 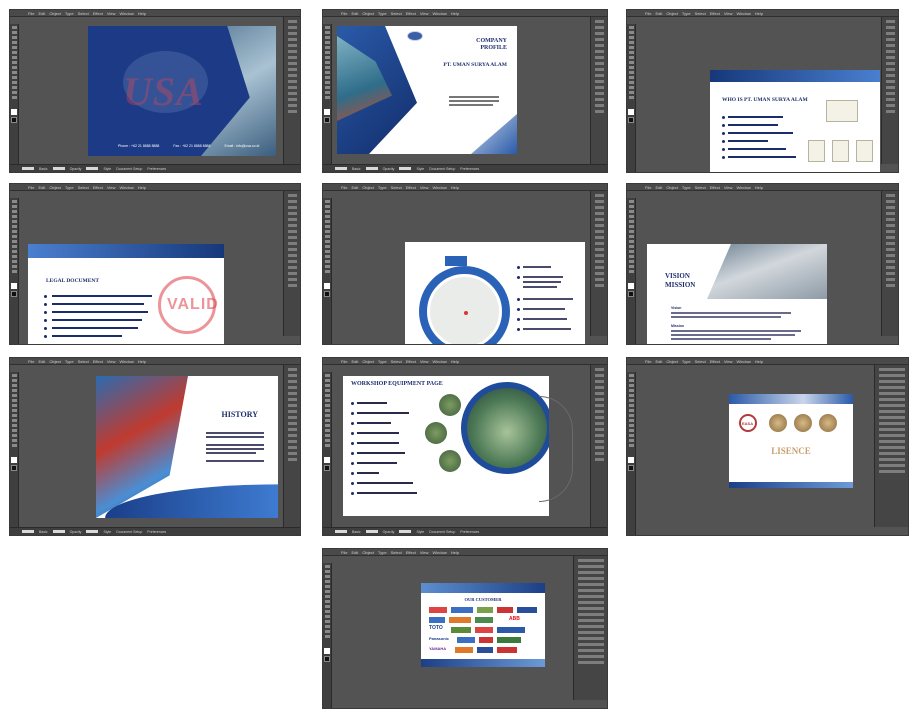 I want to click on artboard-legal-document-slide: LEGAL DOCUMENT VALID, so click(x=126, y=294).